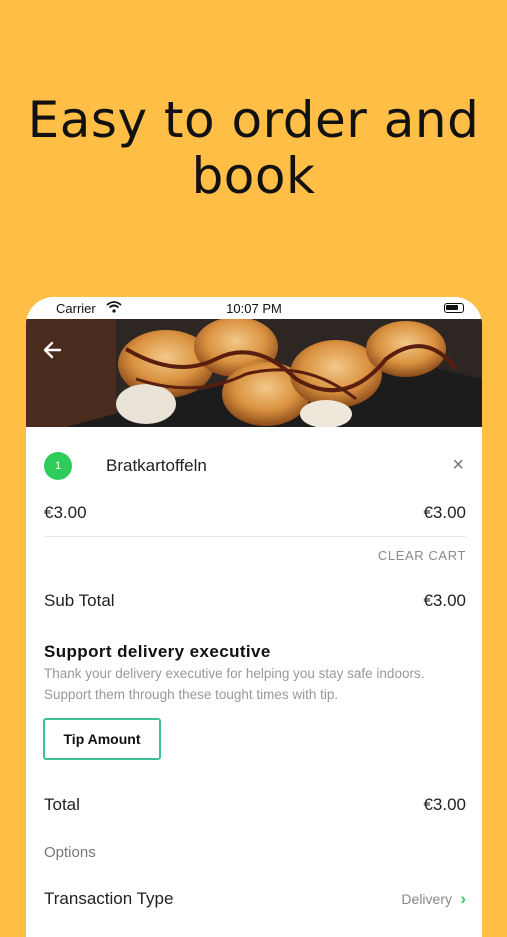 Image resolution: width=507 pixels, height=937 pixels. Describe the element at coordinates (255, 899) in the screenshot. I see `transaction-type-row: Transaction Type Delivery ›` at that location.